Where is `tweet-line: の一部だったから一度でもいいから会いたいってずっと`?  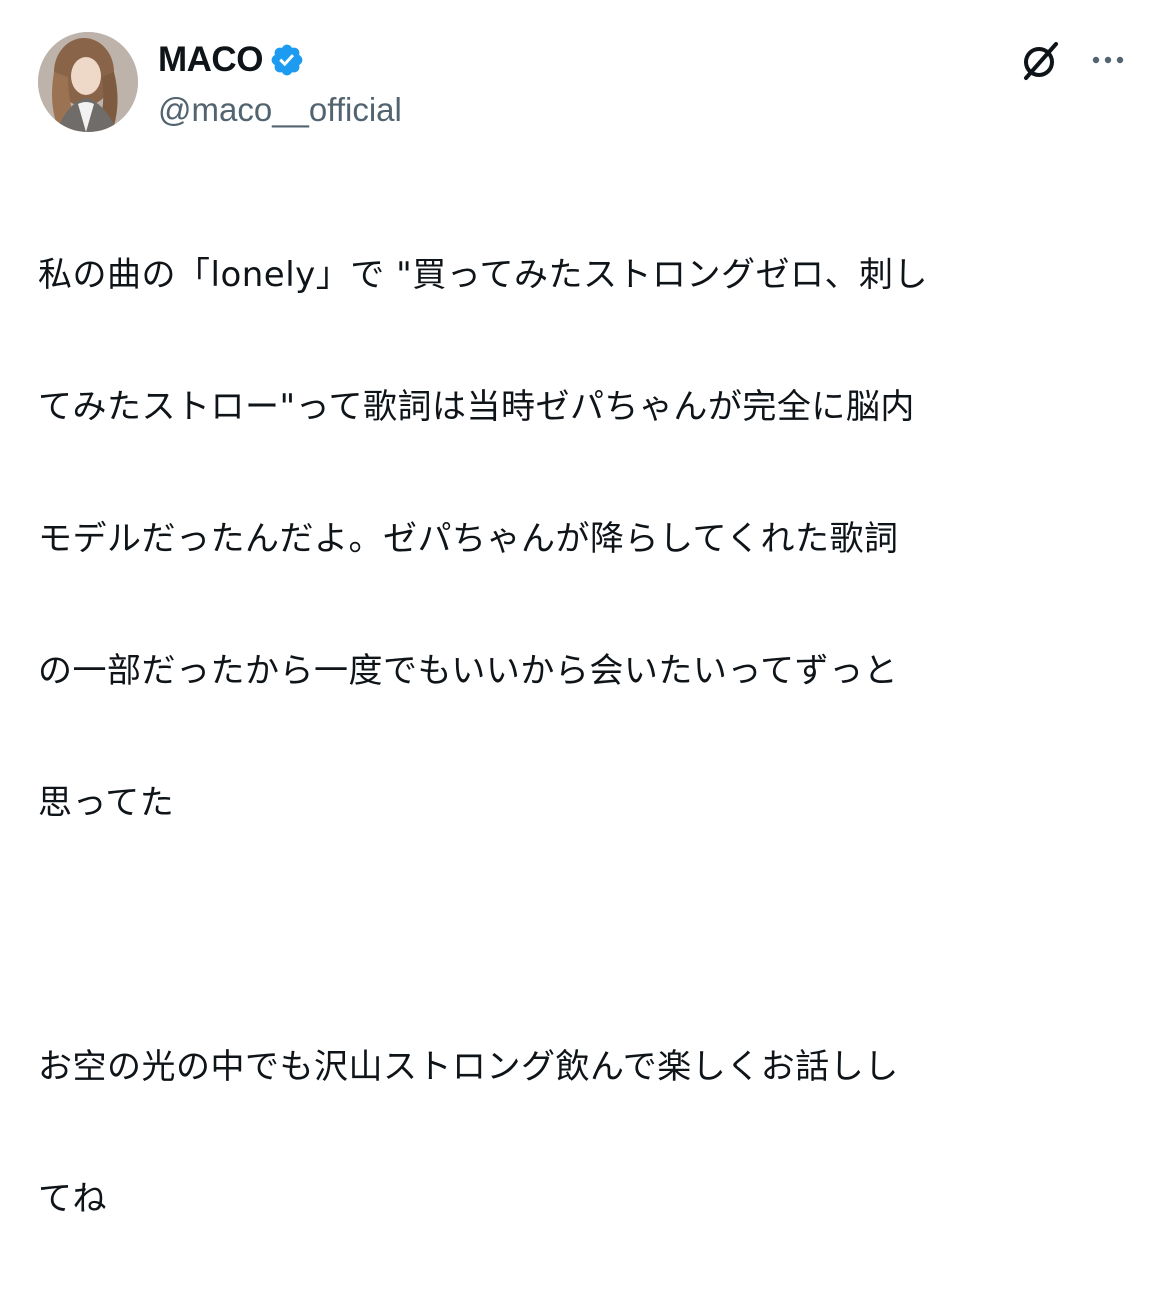 tweet-line: の一部だったから一度でもいいから会いたいってずっと is located at coordinates (468, 671).